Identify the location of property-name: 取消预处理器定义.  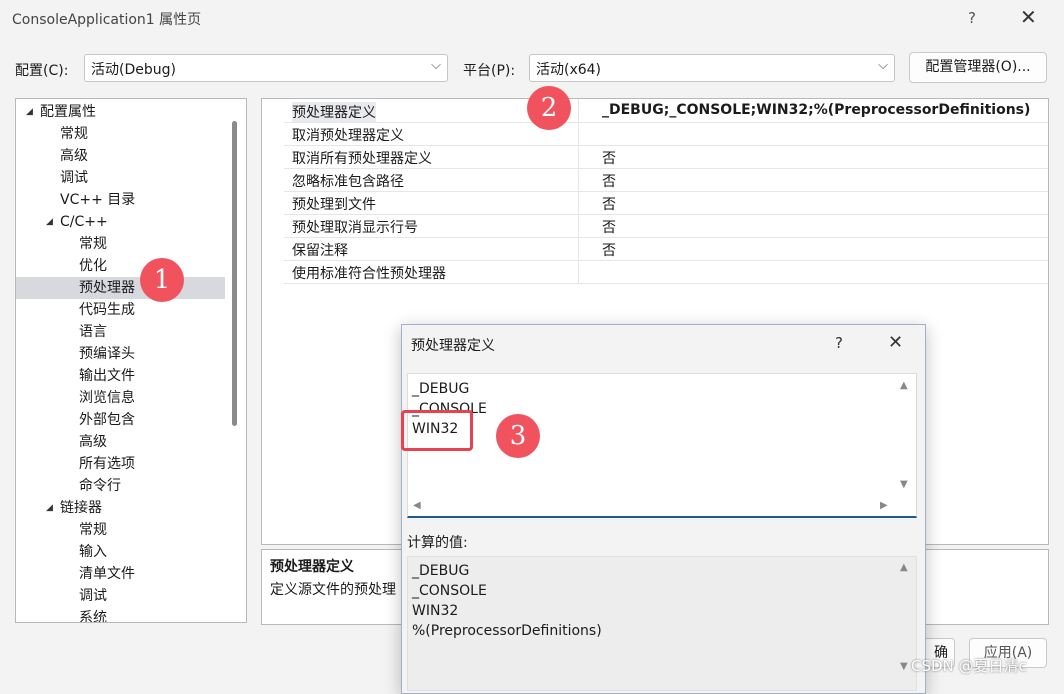
(348, 136).